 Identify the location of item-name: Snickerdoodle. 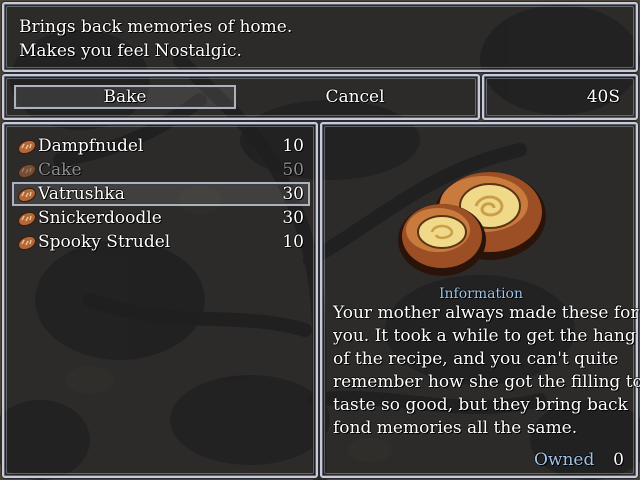
(100, 218).